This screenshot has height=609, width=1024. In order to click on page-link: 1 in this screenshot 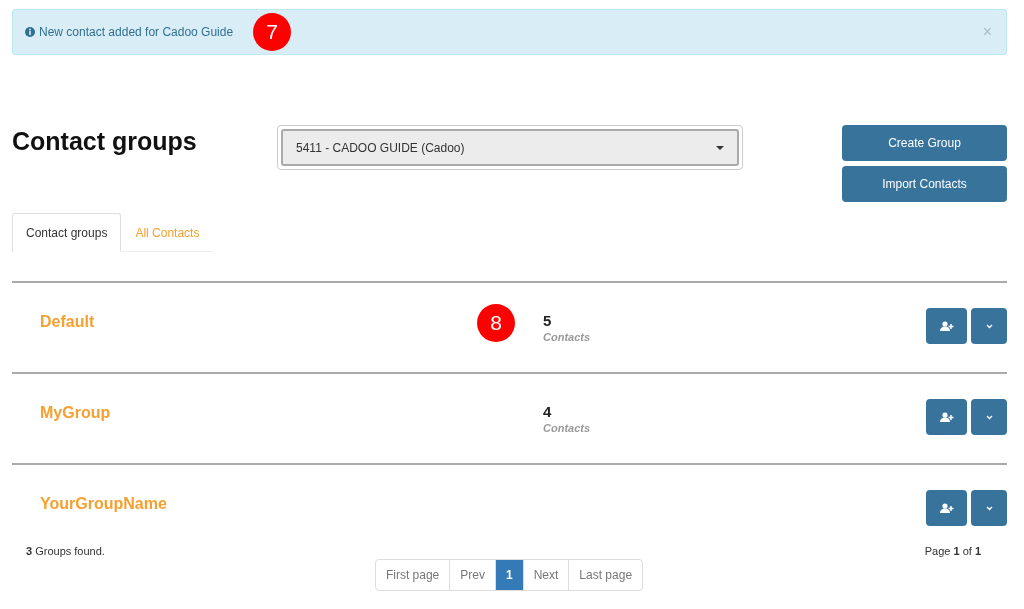, I will do `click(509, 575)`.